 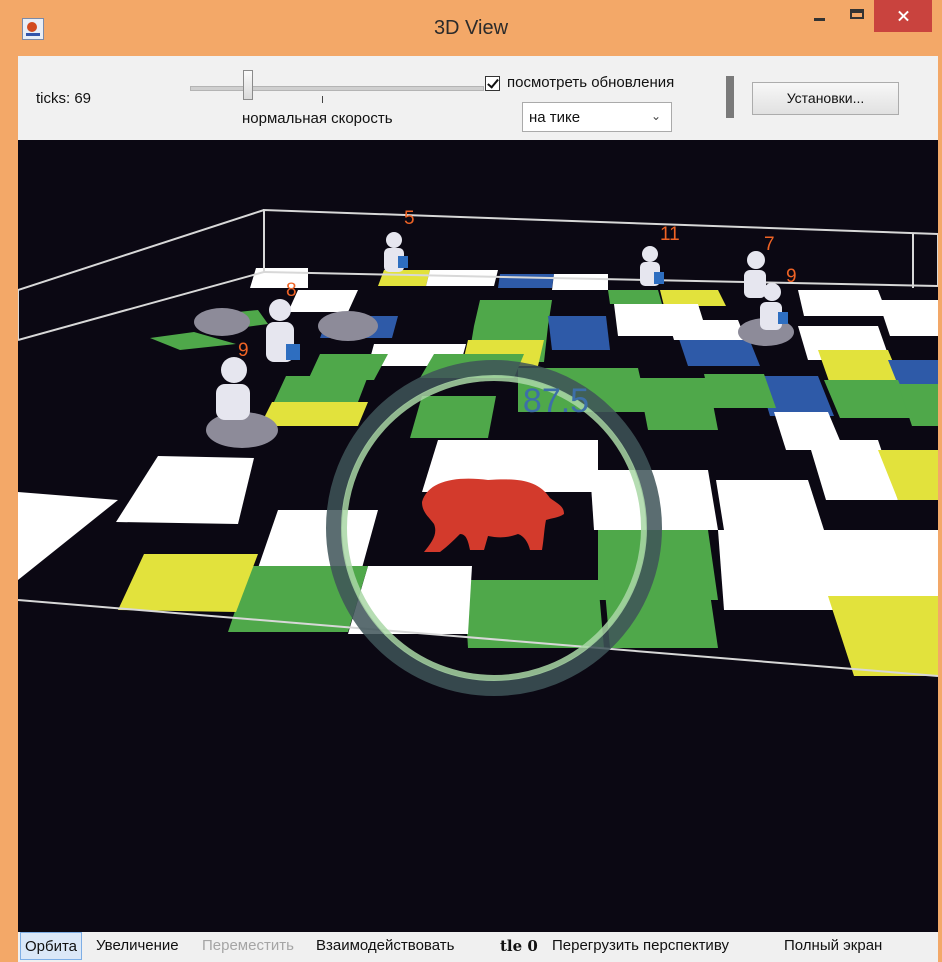 I want to click on view-updates-checkbox, so click(x=492, y=83).